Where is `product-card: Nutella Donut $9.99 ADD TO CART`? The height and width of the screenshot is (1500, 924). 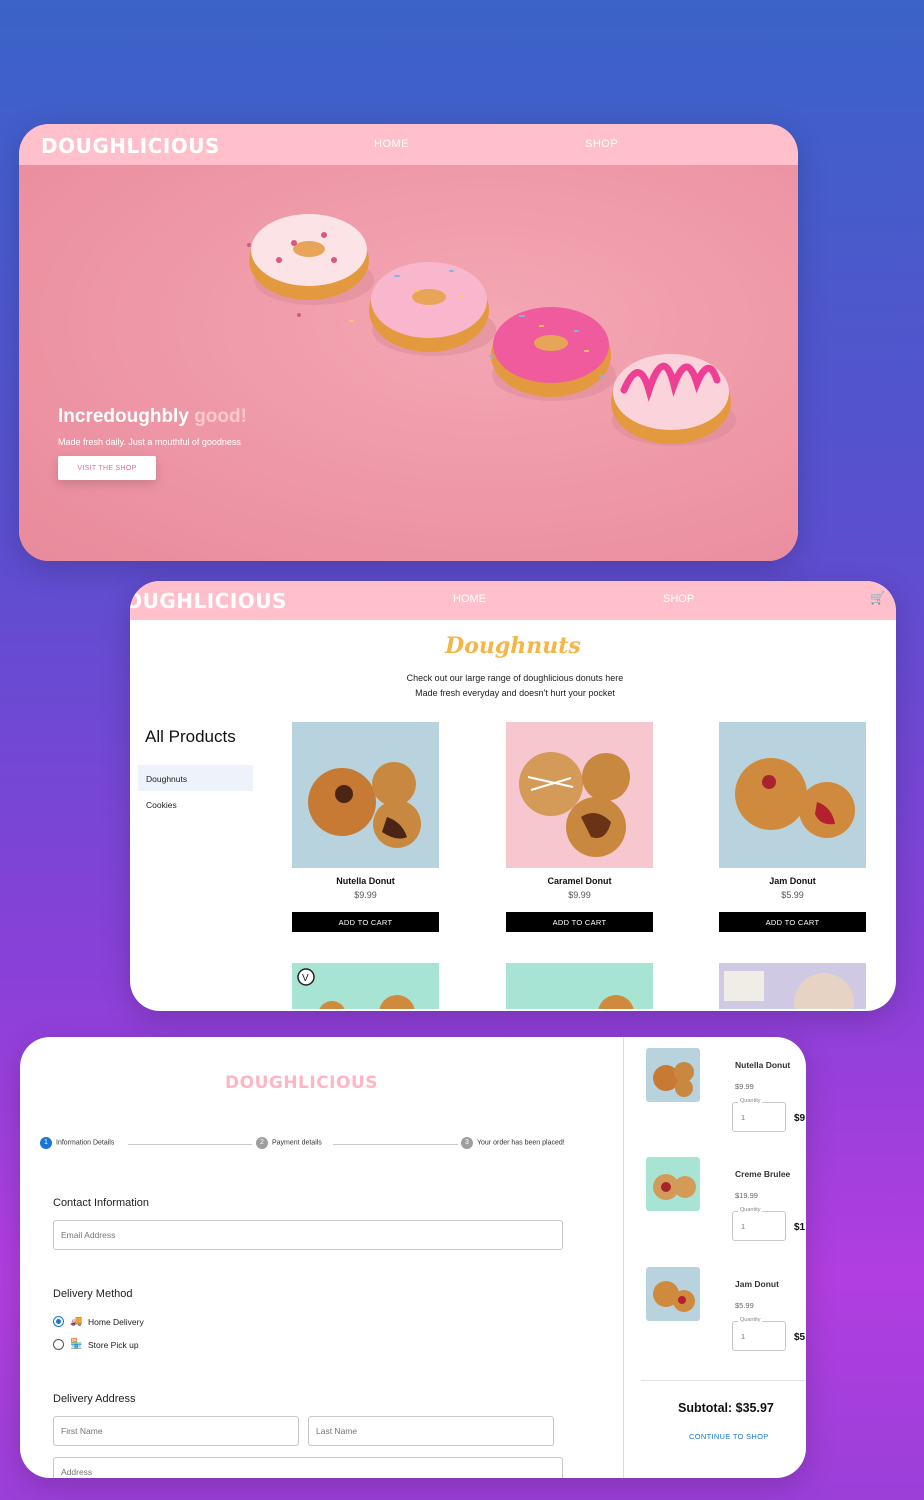
product-card: Nutella Donut $9.99 ADD TO CART is located at coordinates (365, 827).